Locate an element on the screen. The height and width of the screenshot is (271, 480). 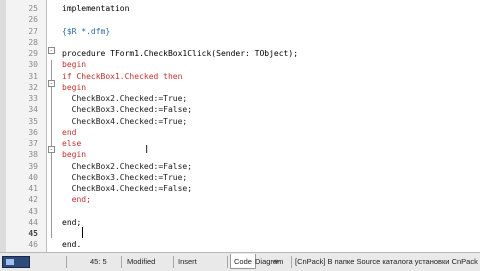
line-number: 37 is located at coordinates (33, 143).